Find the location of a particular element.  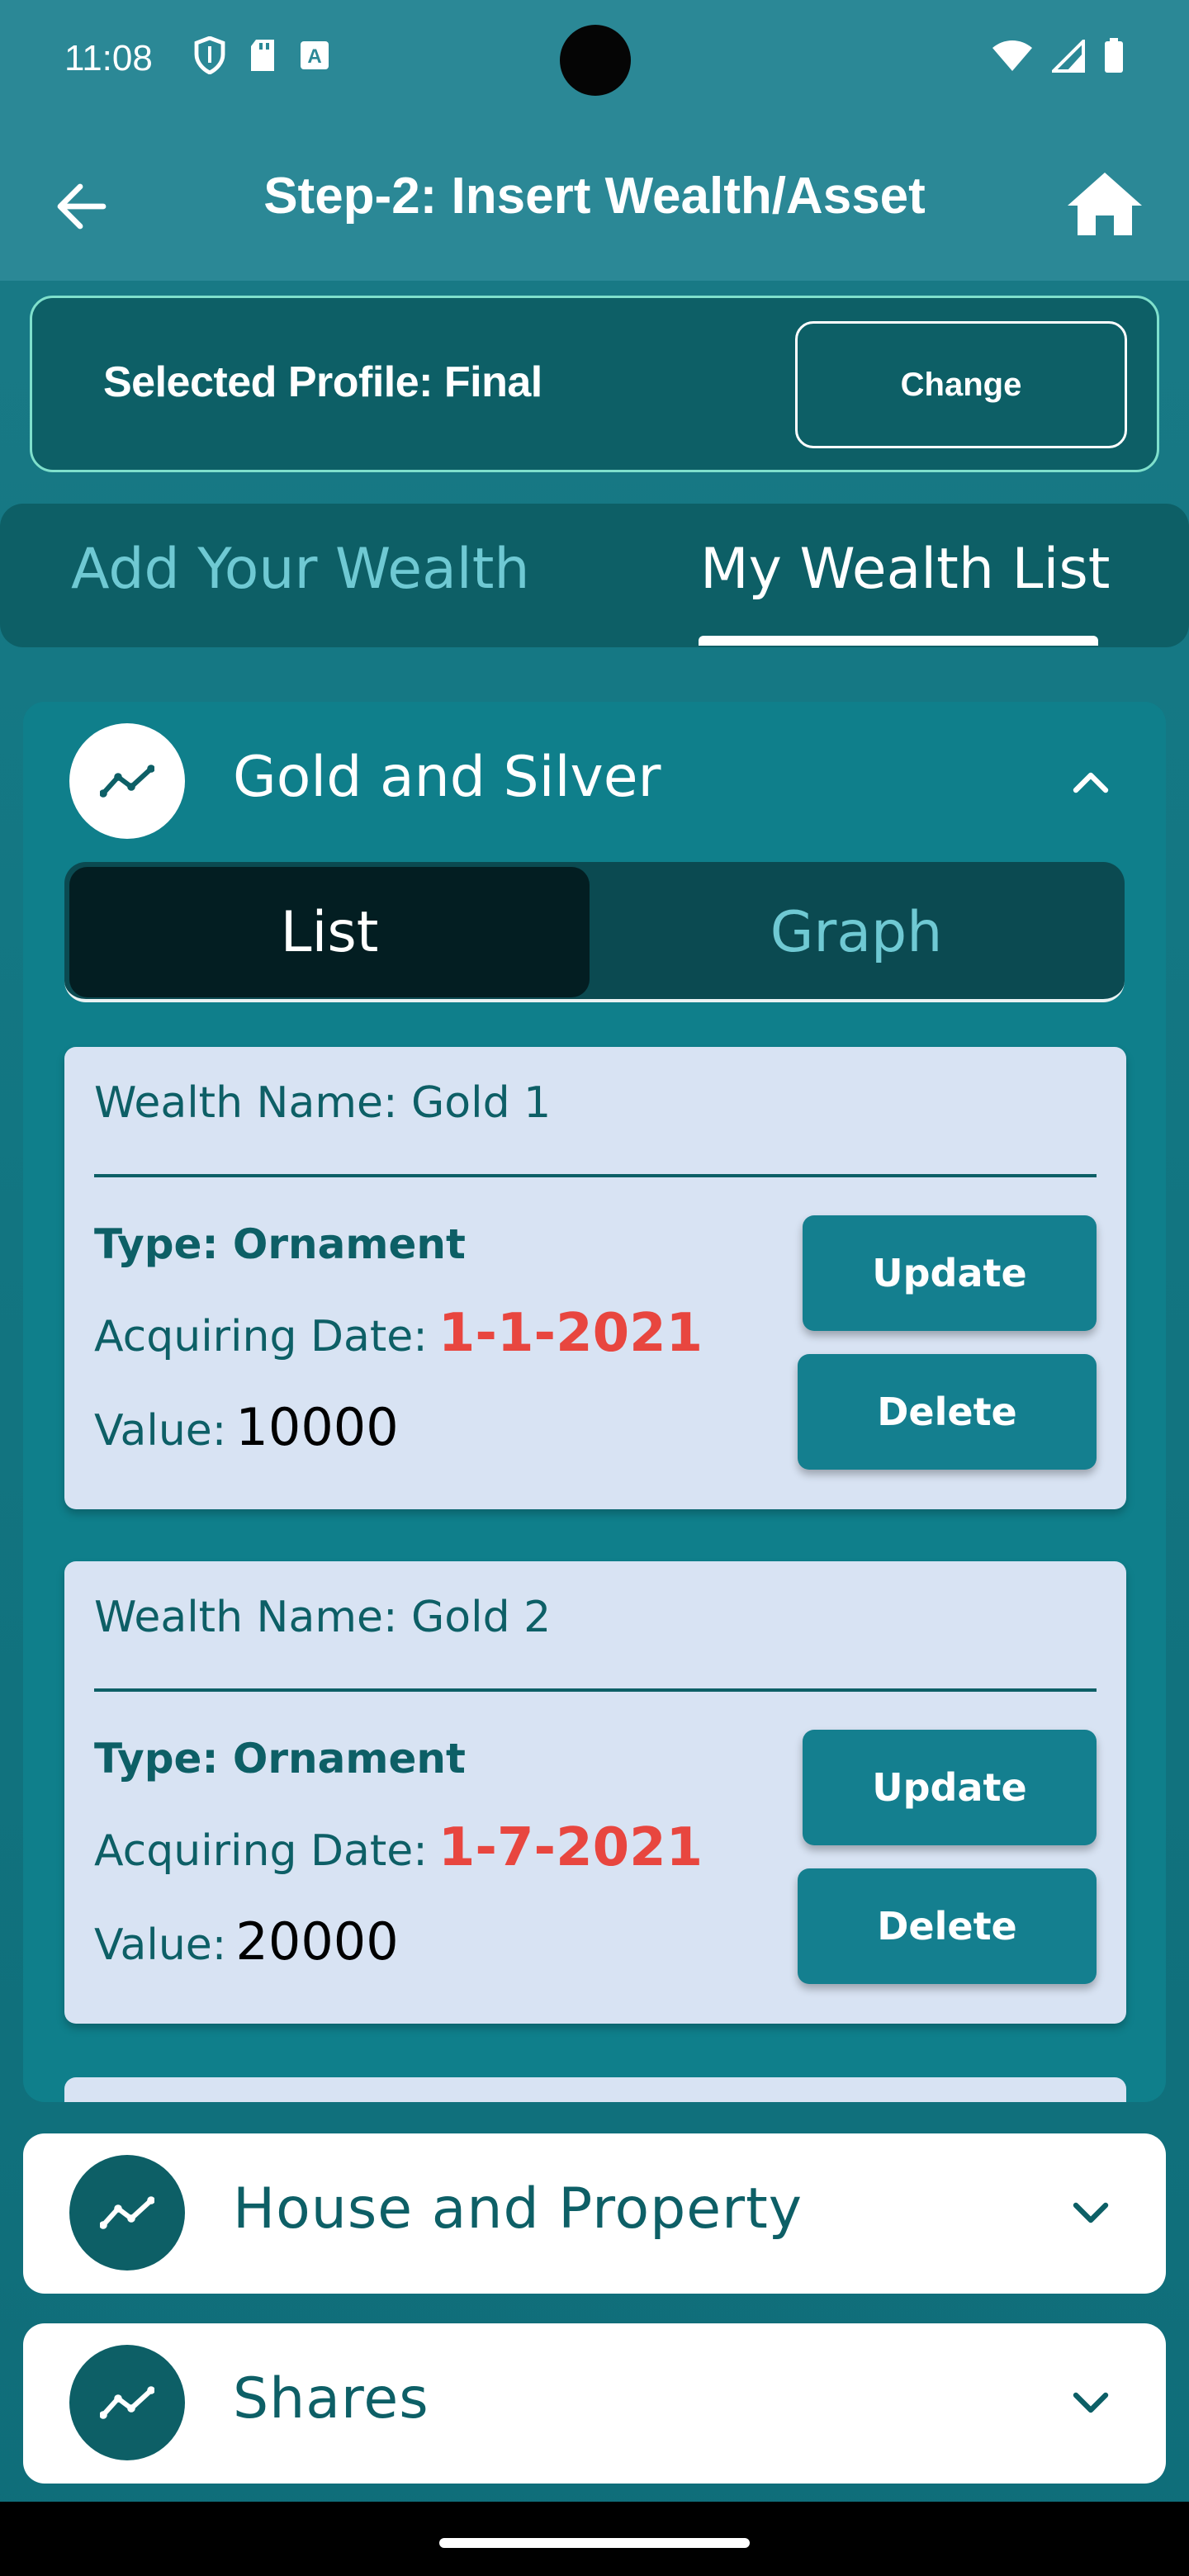

svg-text: A is located at coordinates (314, 56).